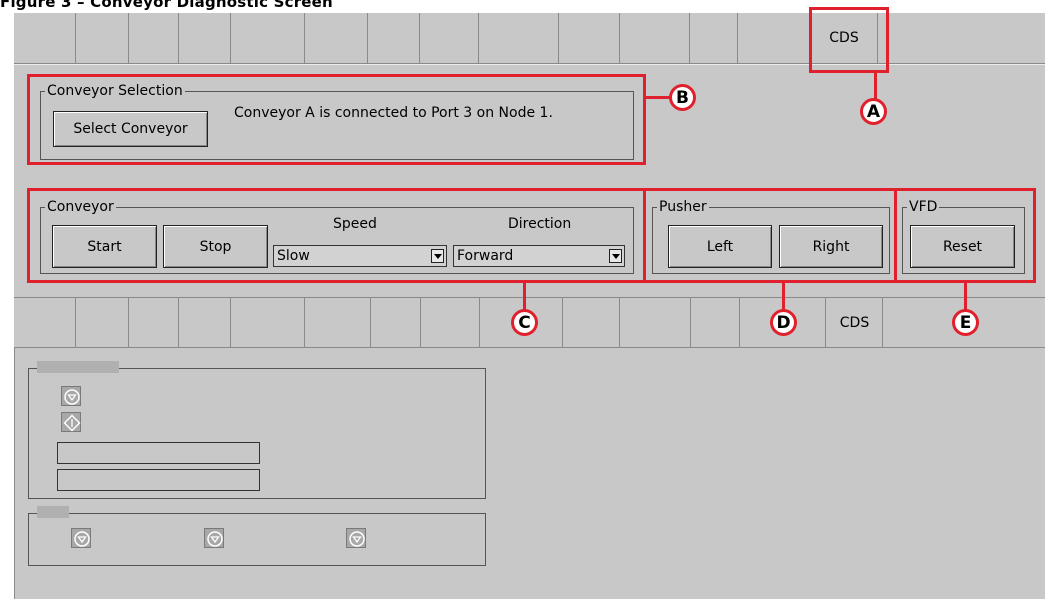  I want to click on callout-b: B, so click(682, 97).